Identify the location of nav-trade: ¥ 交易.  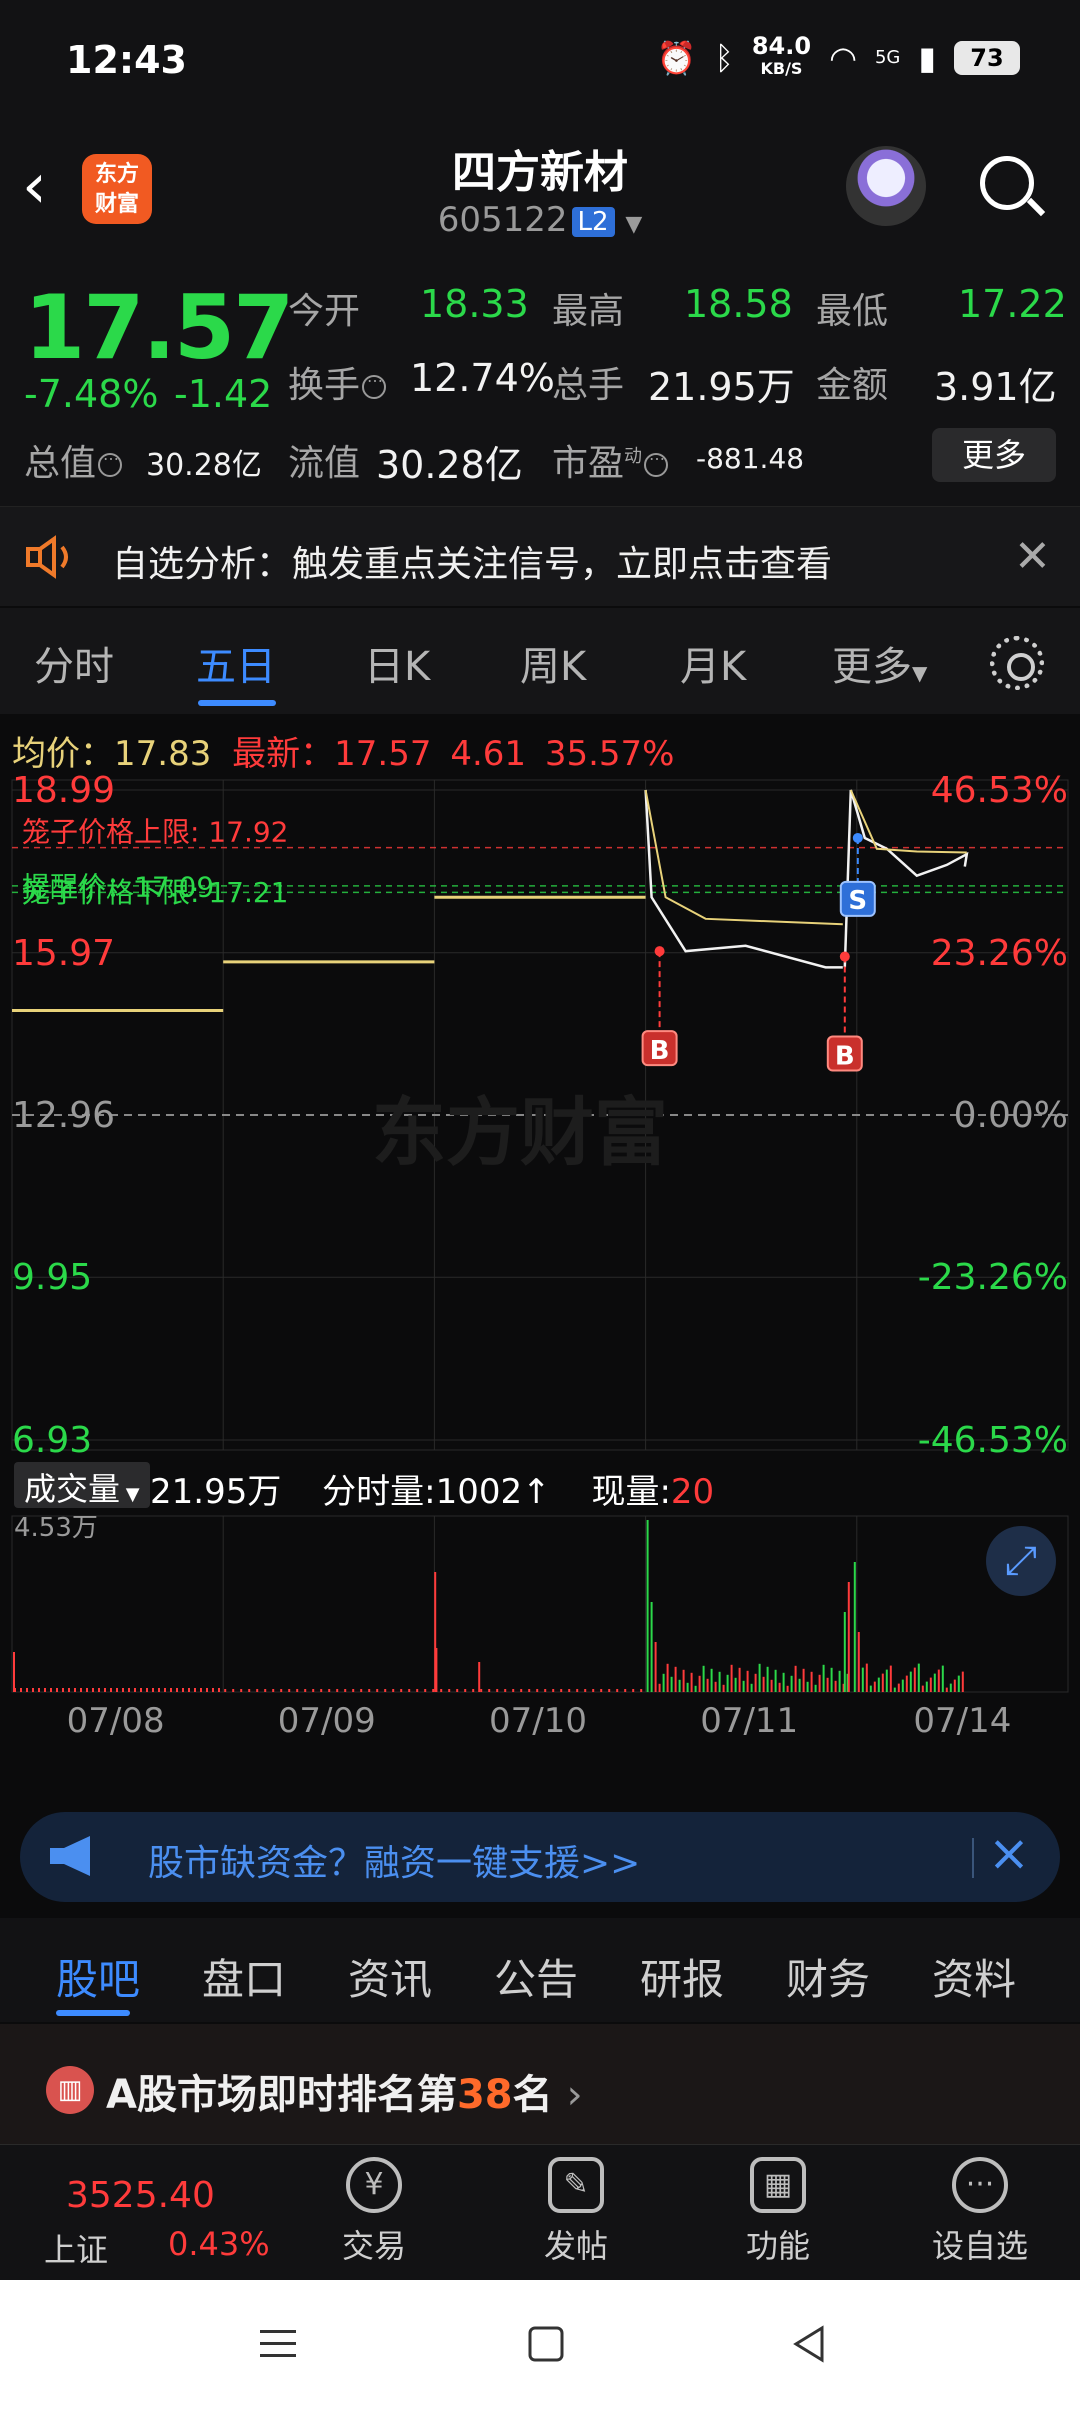
(374, 2212).